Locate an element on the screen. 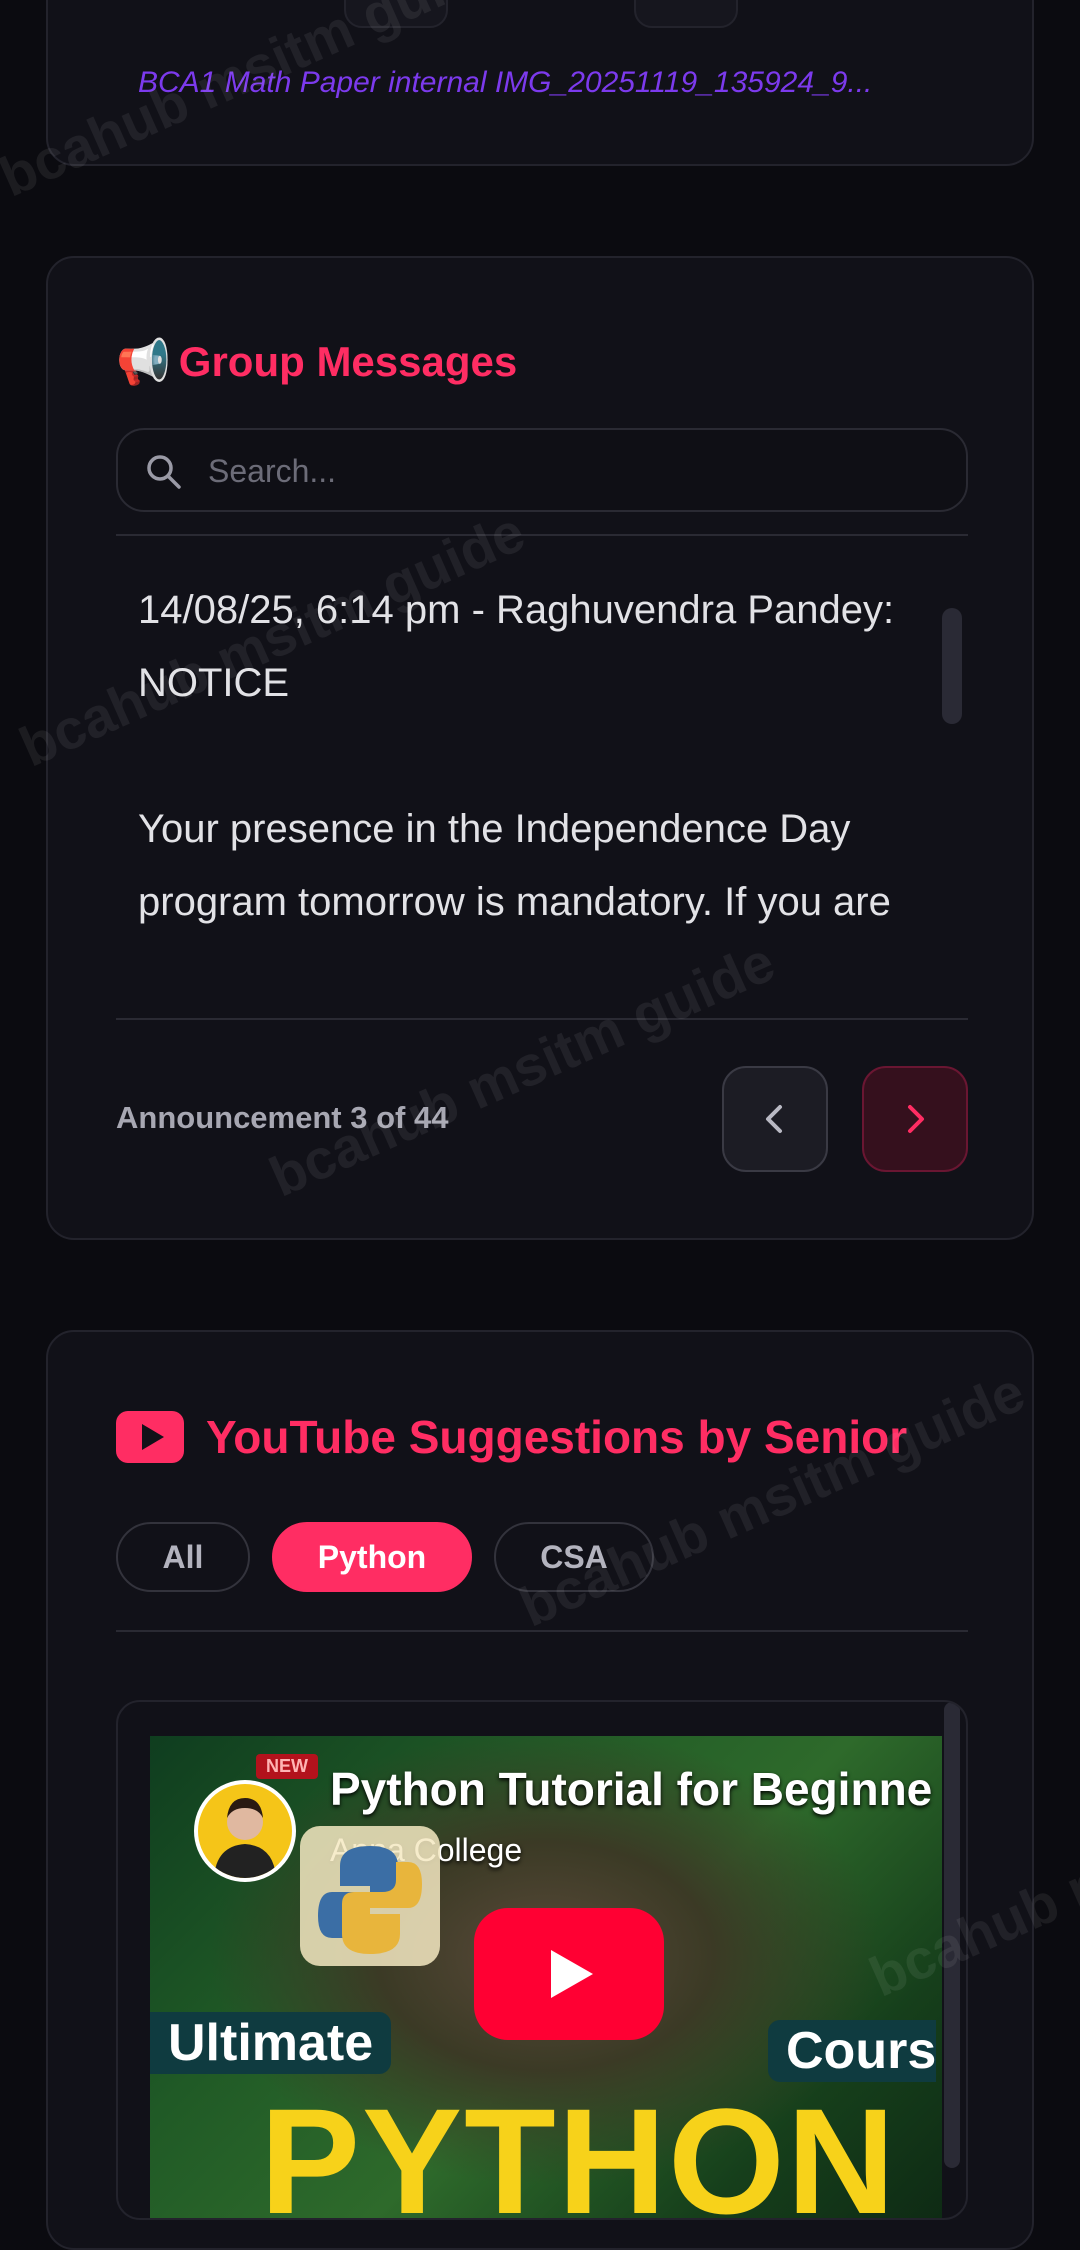 This screenshot has width=1080, height=2250. megaphone-icon: 📢 is located at coordinates (143, 362).